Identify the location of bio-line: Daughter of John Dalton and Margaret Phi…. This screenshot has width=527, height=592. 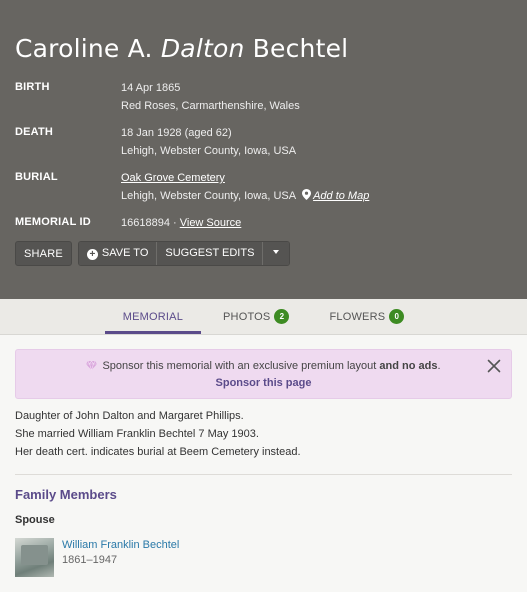
(129, 416).